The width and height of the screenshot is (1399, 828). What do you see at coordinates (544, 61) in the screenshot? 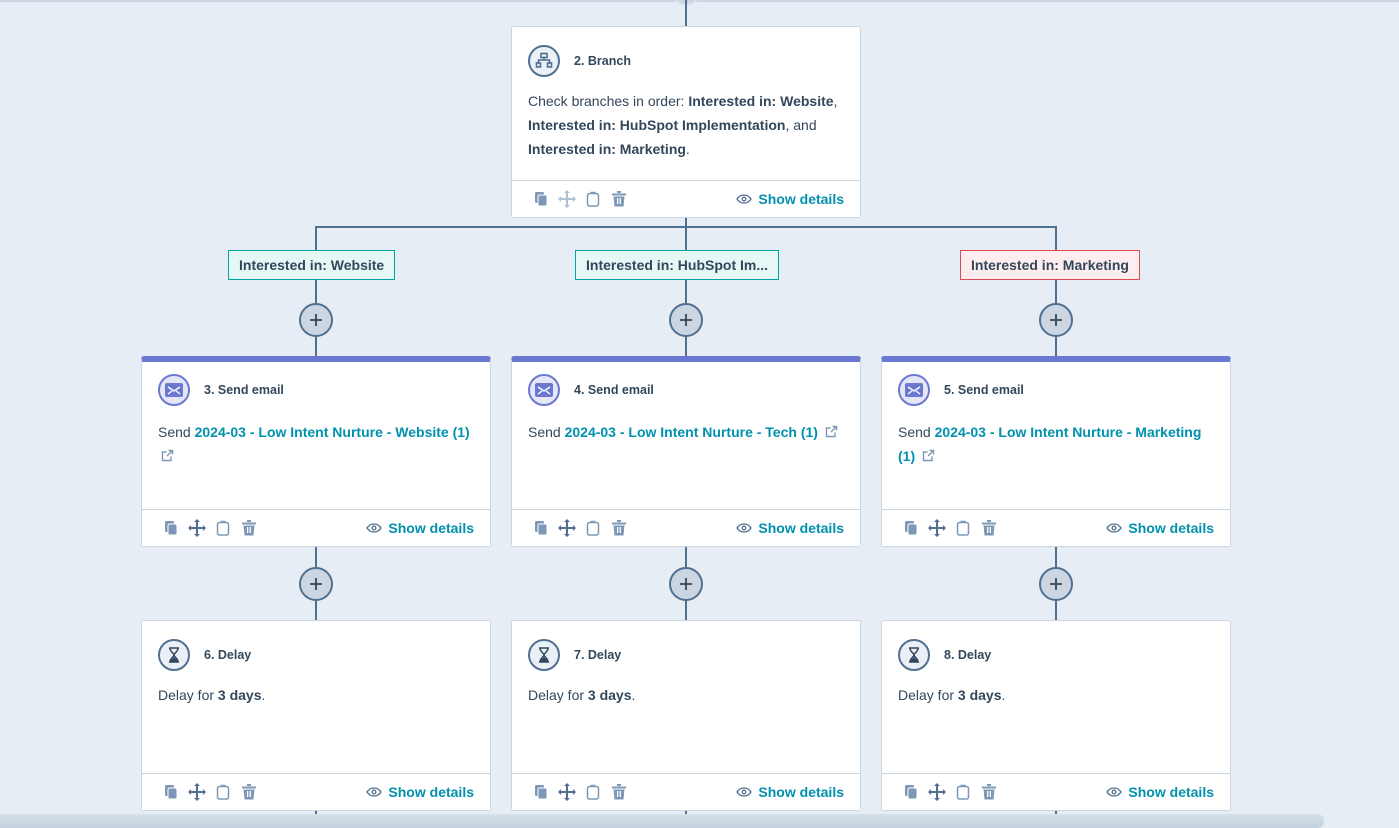
I see `branch-icon` at bounding box center [544, 61].